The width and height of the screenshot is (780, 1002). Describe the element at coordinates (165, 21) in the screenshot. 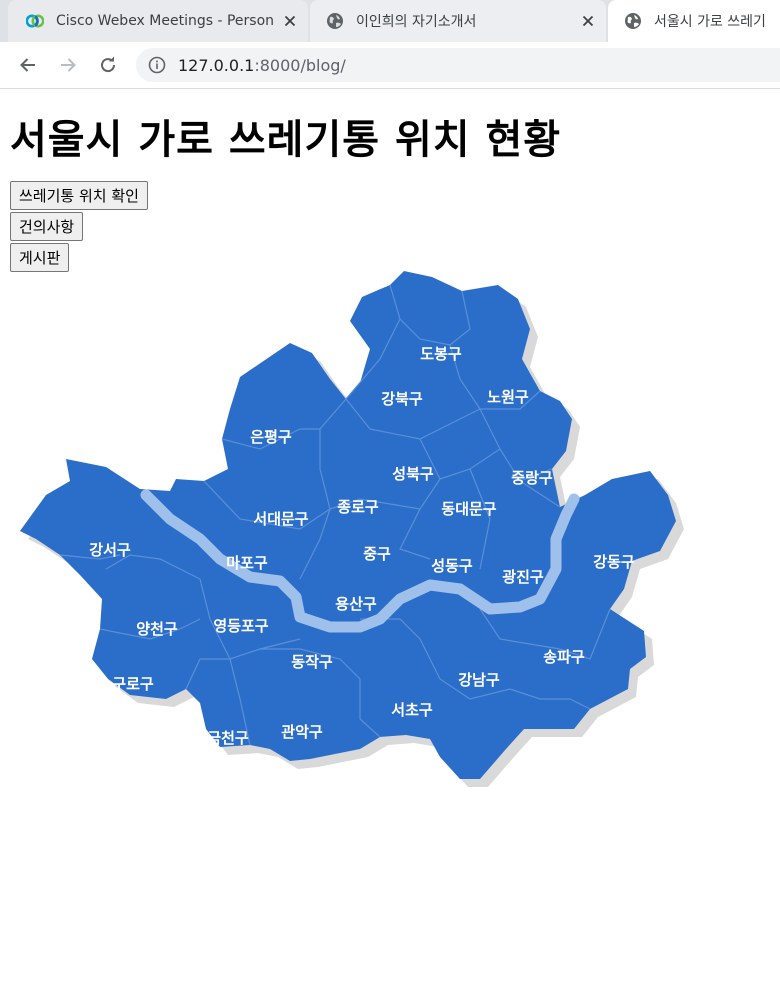

I see `tab-title: Cisco Webex Meetings - Person` at that location.